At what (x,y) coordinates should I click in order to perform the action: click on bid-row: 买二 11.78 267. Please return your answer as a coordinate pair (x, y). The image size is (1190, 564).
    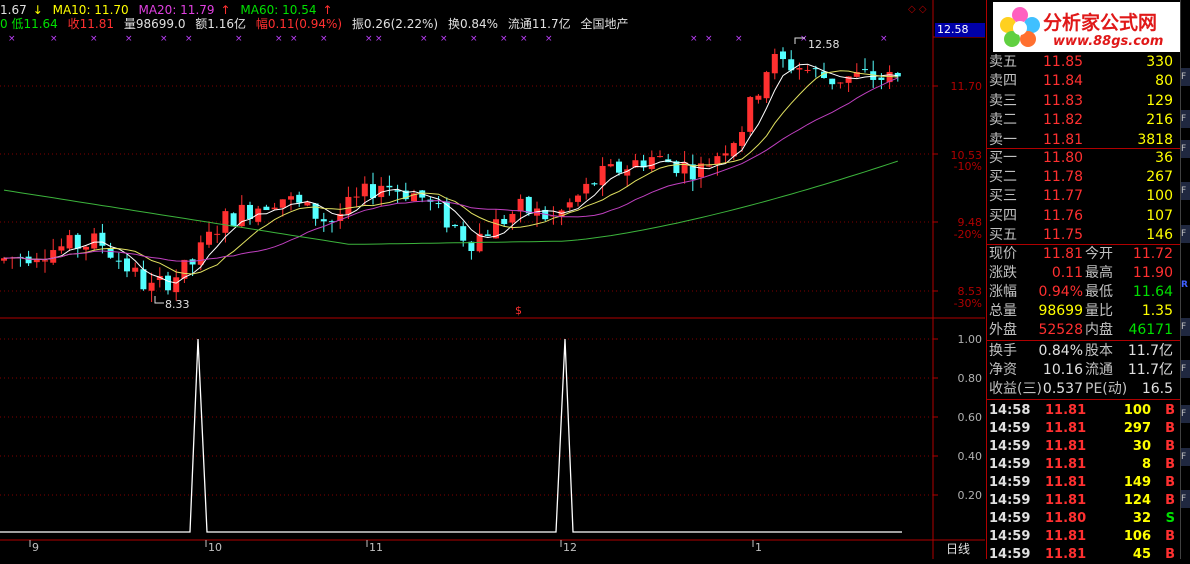
    Looking at the image, I should click on (1084, 177).